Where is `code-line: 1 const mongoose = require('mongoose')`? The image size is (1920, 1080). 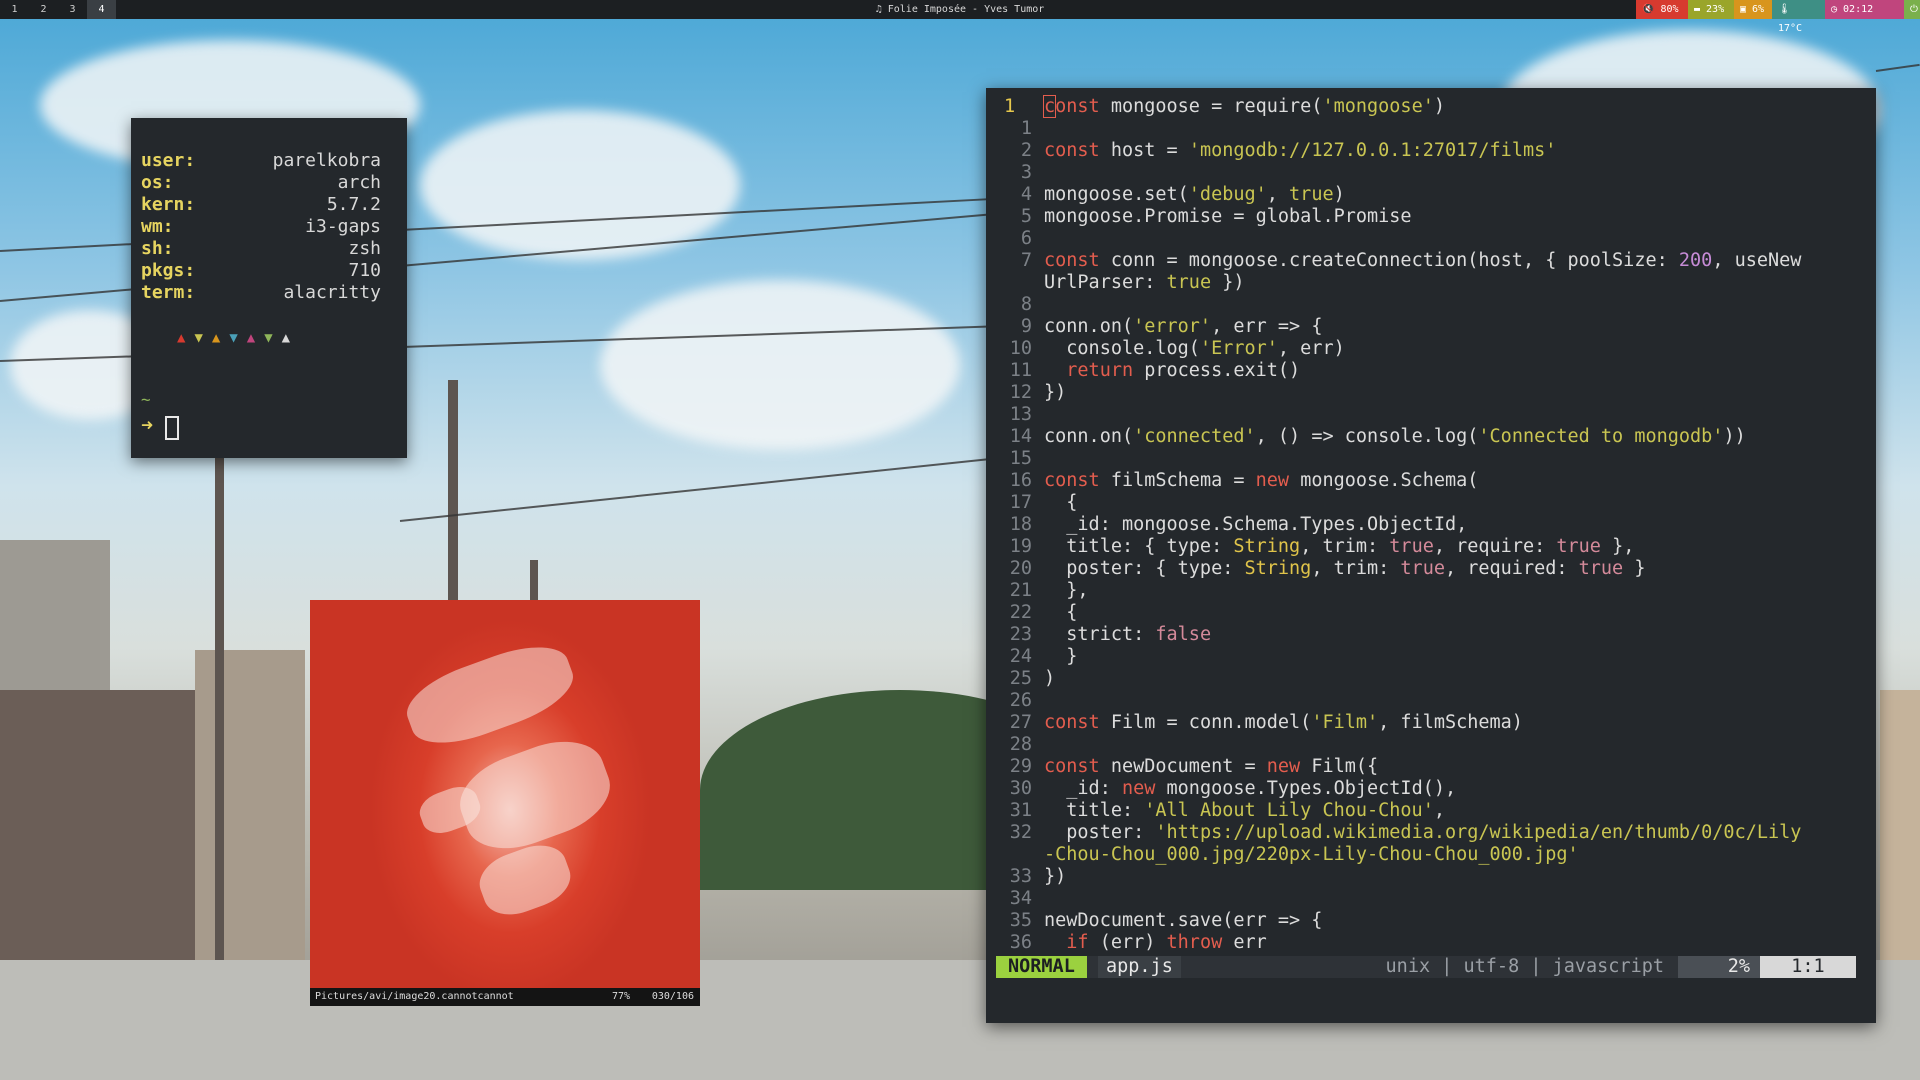 code-line: 1 const mongoose = require('mongoose') is located at coordinates (1426, 106).